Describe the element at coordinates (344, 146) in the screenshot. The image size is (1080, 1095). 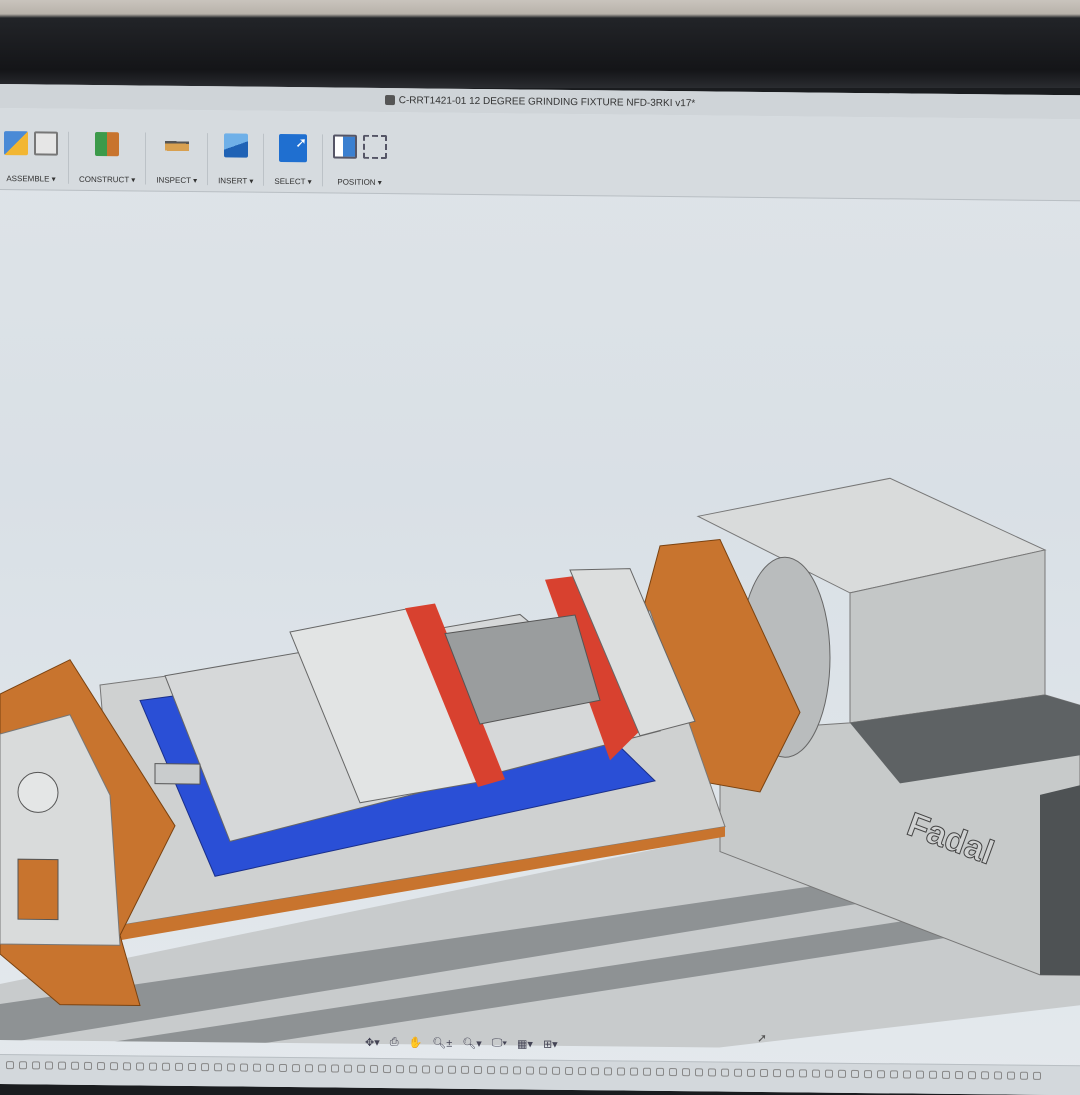
I see `position-icon` at that location.